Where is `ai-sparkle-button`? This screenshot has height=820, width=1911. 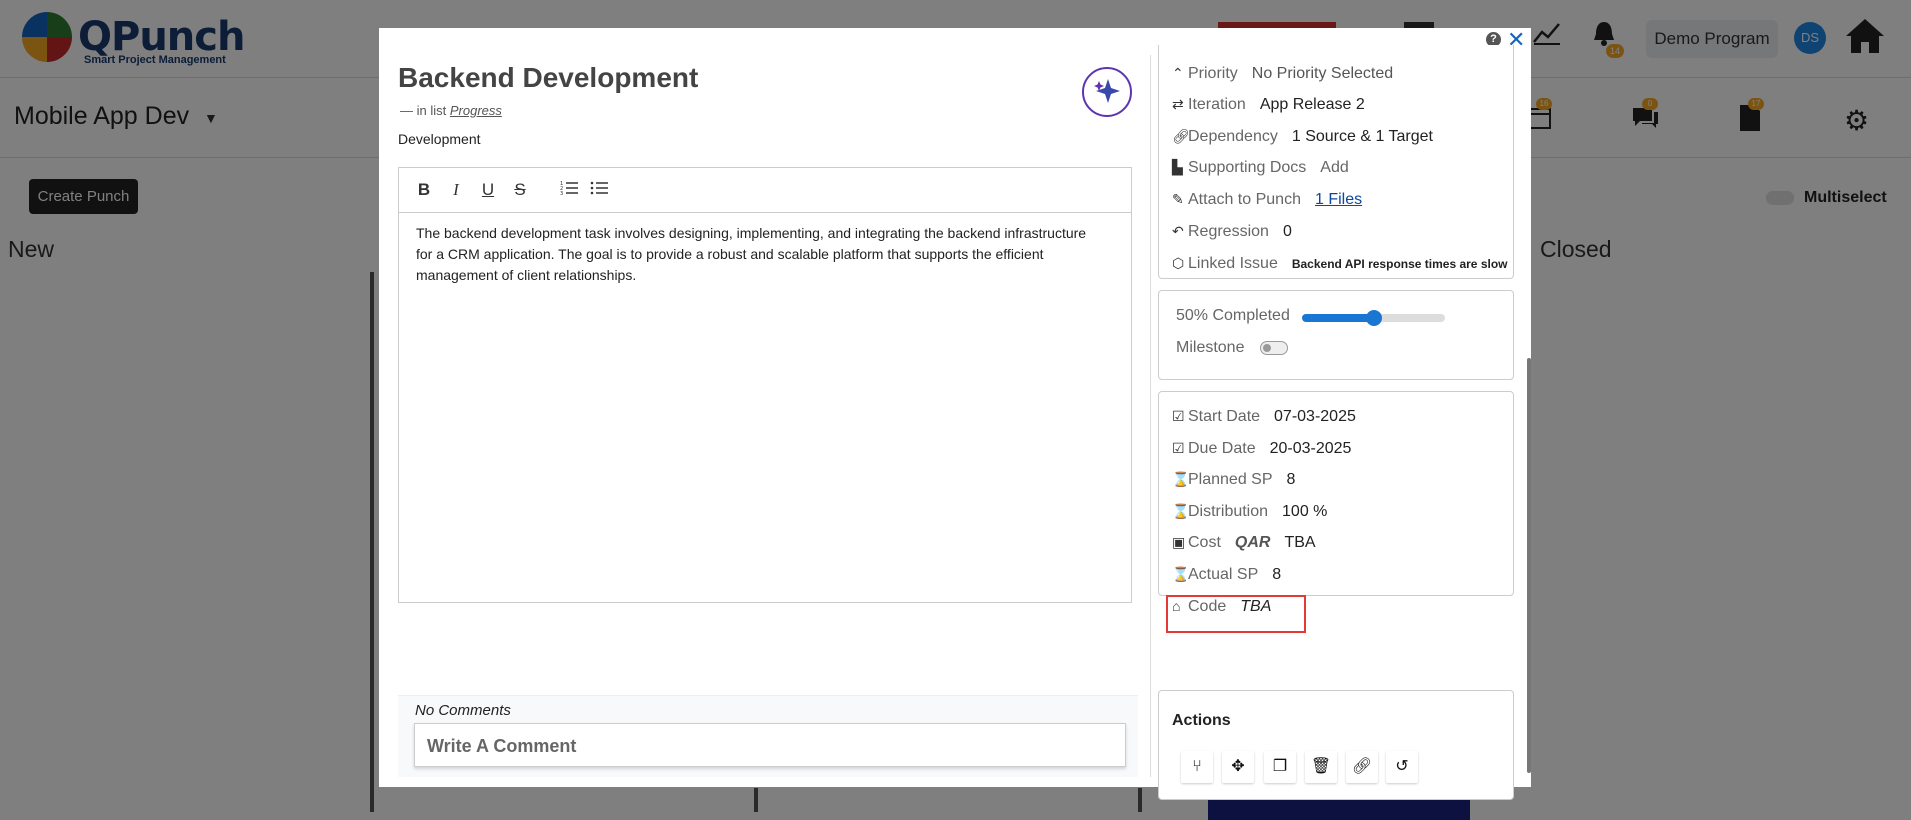 ai-sparkle-button is located at coordinates (1107, 92).